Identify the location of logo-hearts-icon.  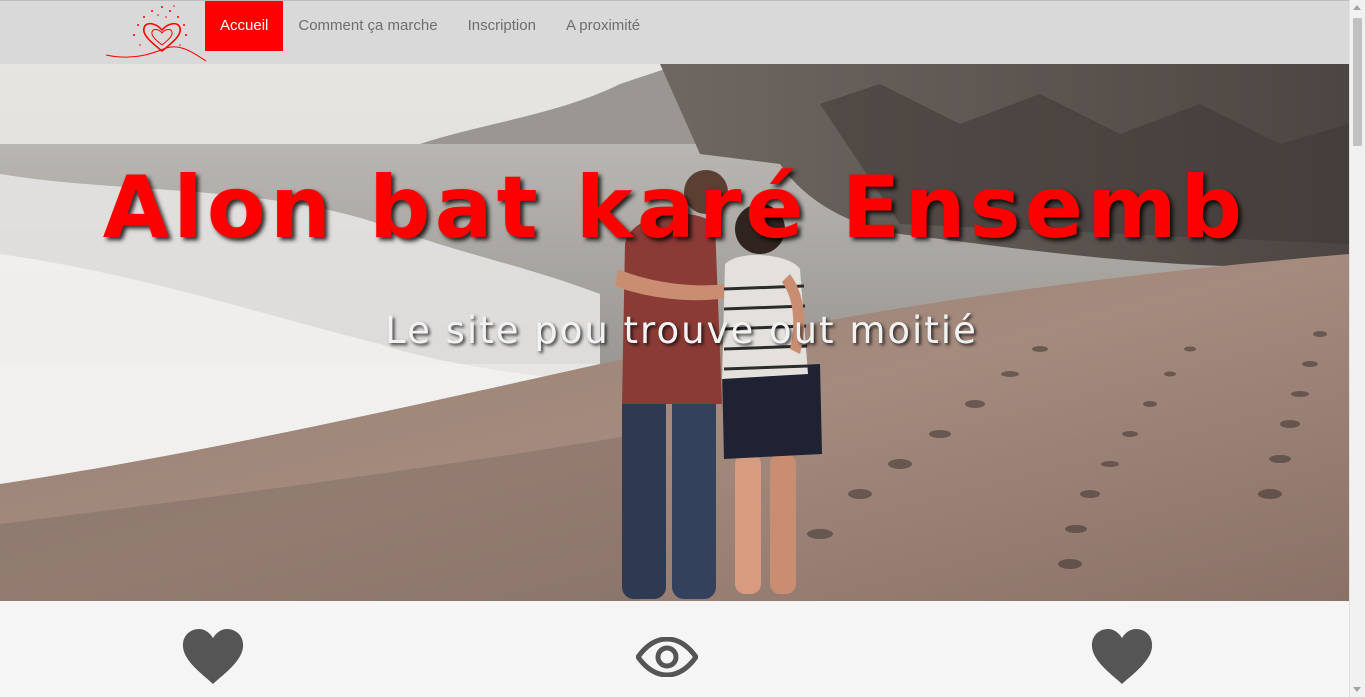
(156, 33).